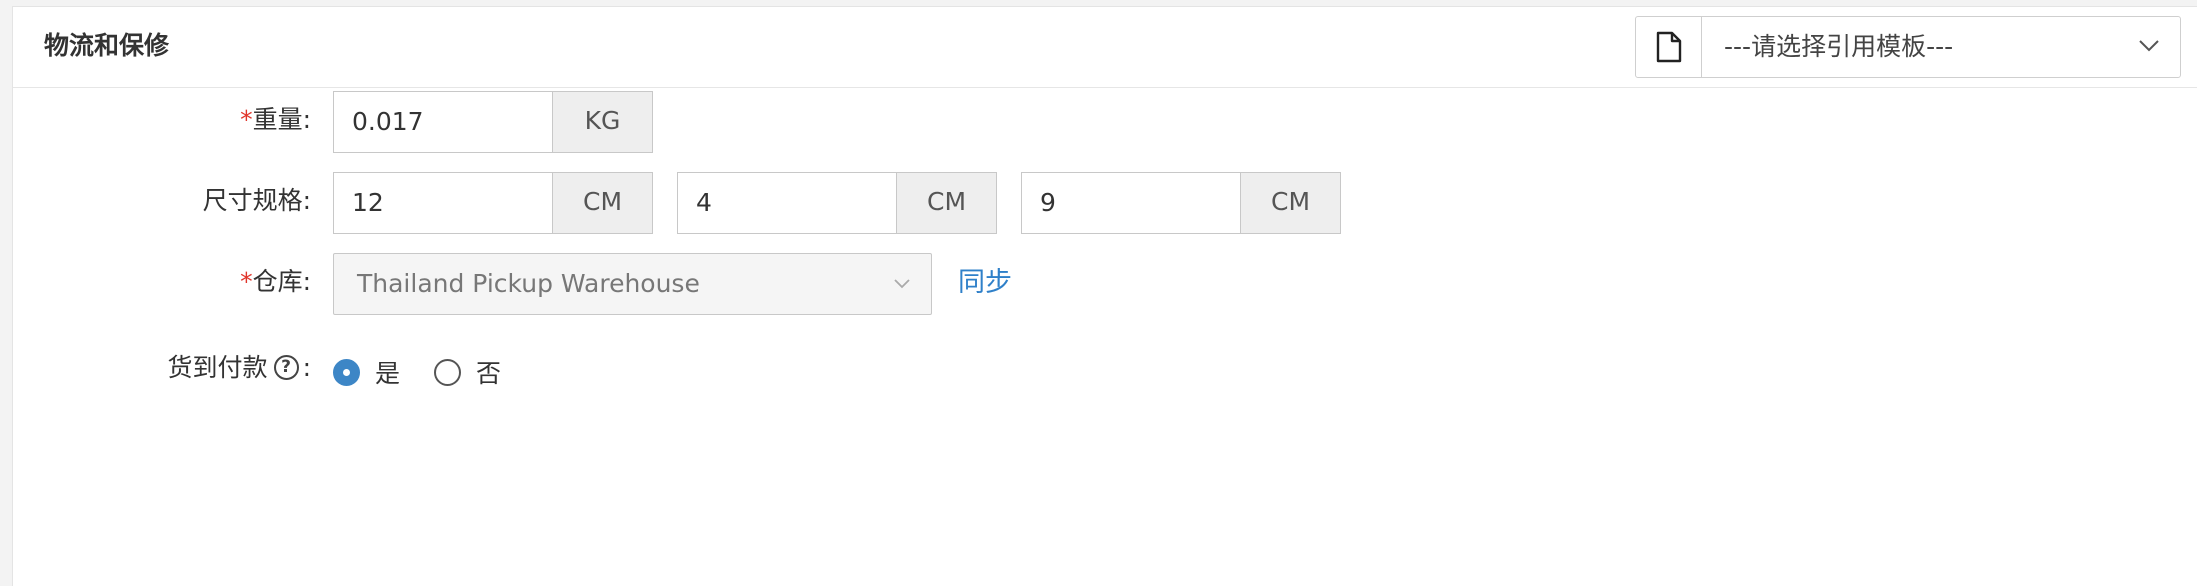 Image resolution: width=2197 pixels, height=586 pixels. I want to click on radio-no, so click(447, 372).